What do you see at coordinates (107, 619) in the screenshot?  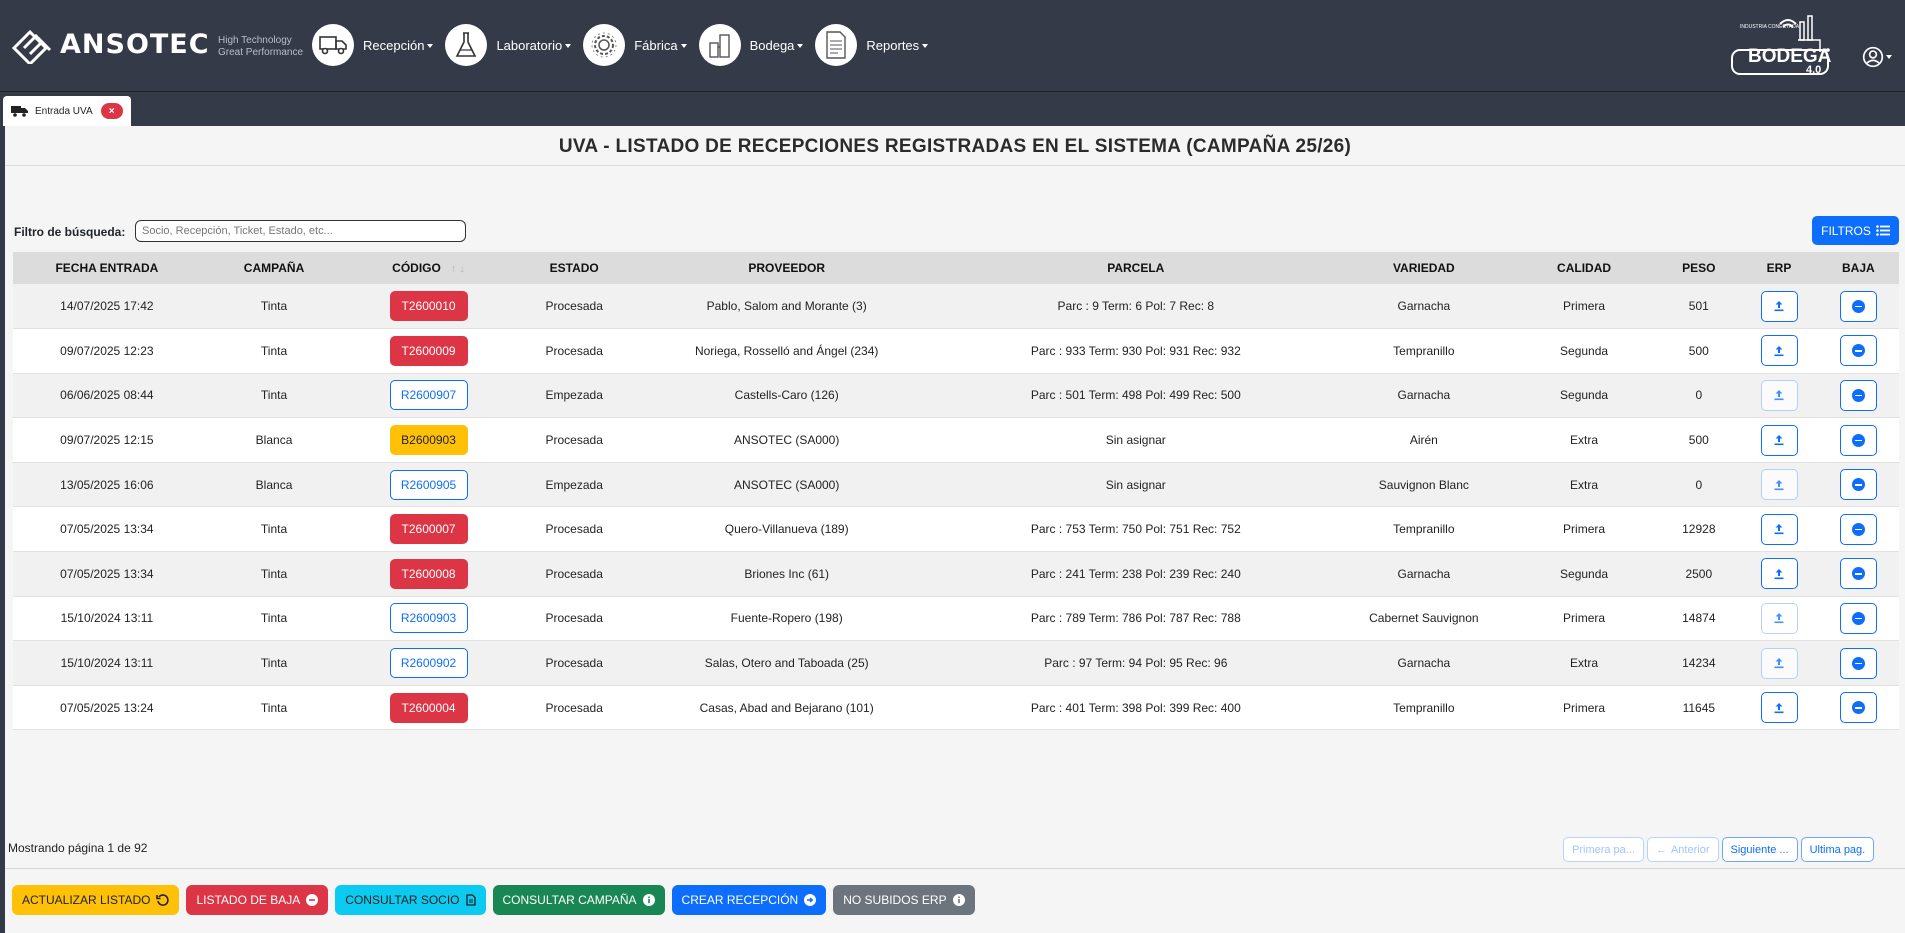 I see `cell-fecha: 15/10/2024 13:11` at bounding box center [107, 619].